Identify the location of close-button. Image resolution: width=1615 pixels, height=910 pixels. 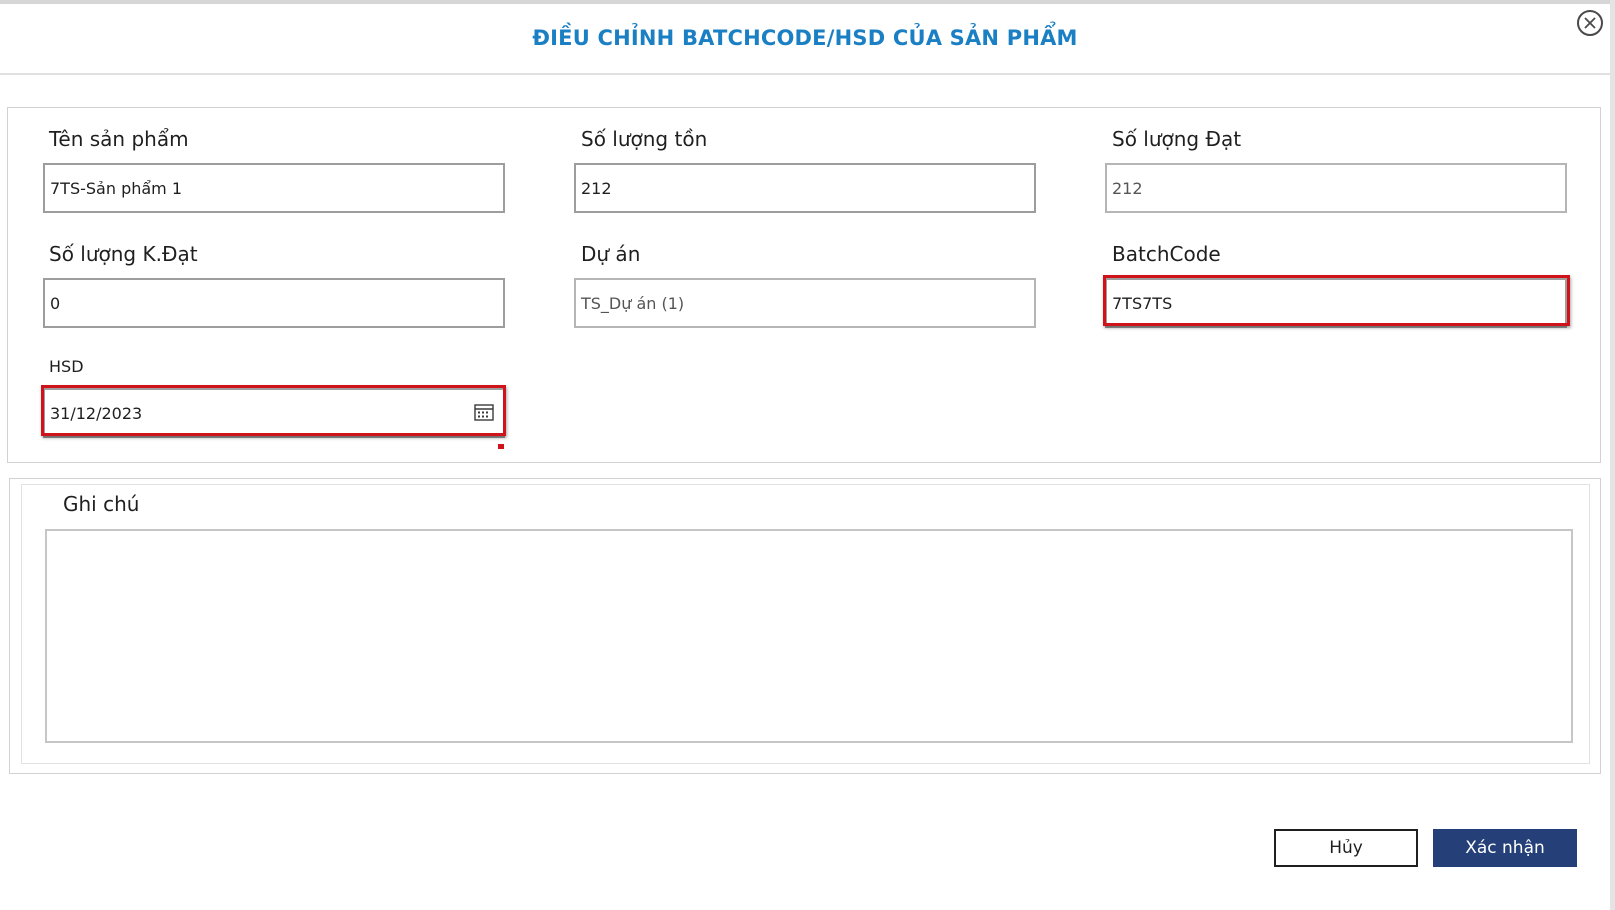
(1590, 23).